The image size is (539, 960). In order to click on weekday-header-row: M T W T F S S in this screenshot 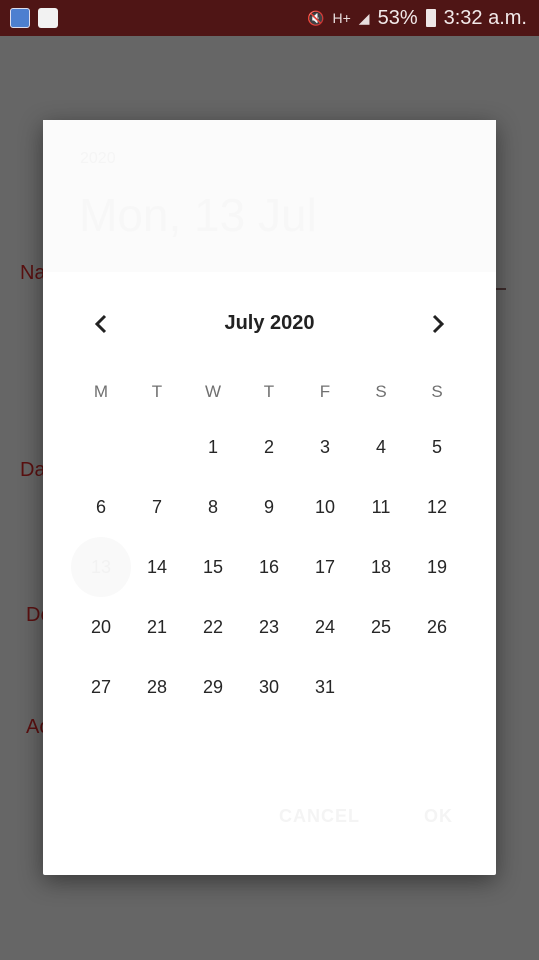, I will do `click(269, 392)`.